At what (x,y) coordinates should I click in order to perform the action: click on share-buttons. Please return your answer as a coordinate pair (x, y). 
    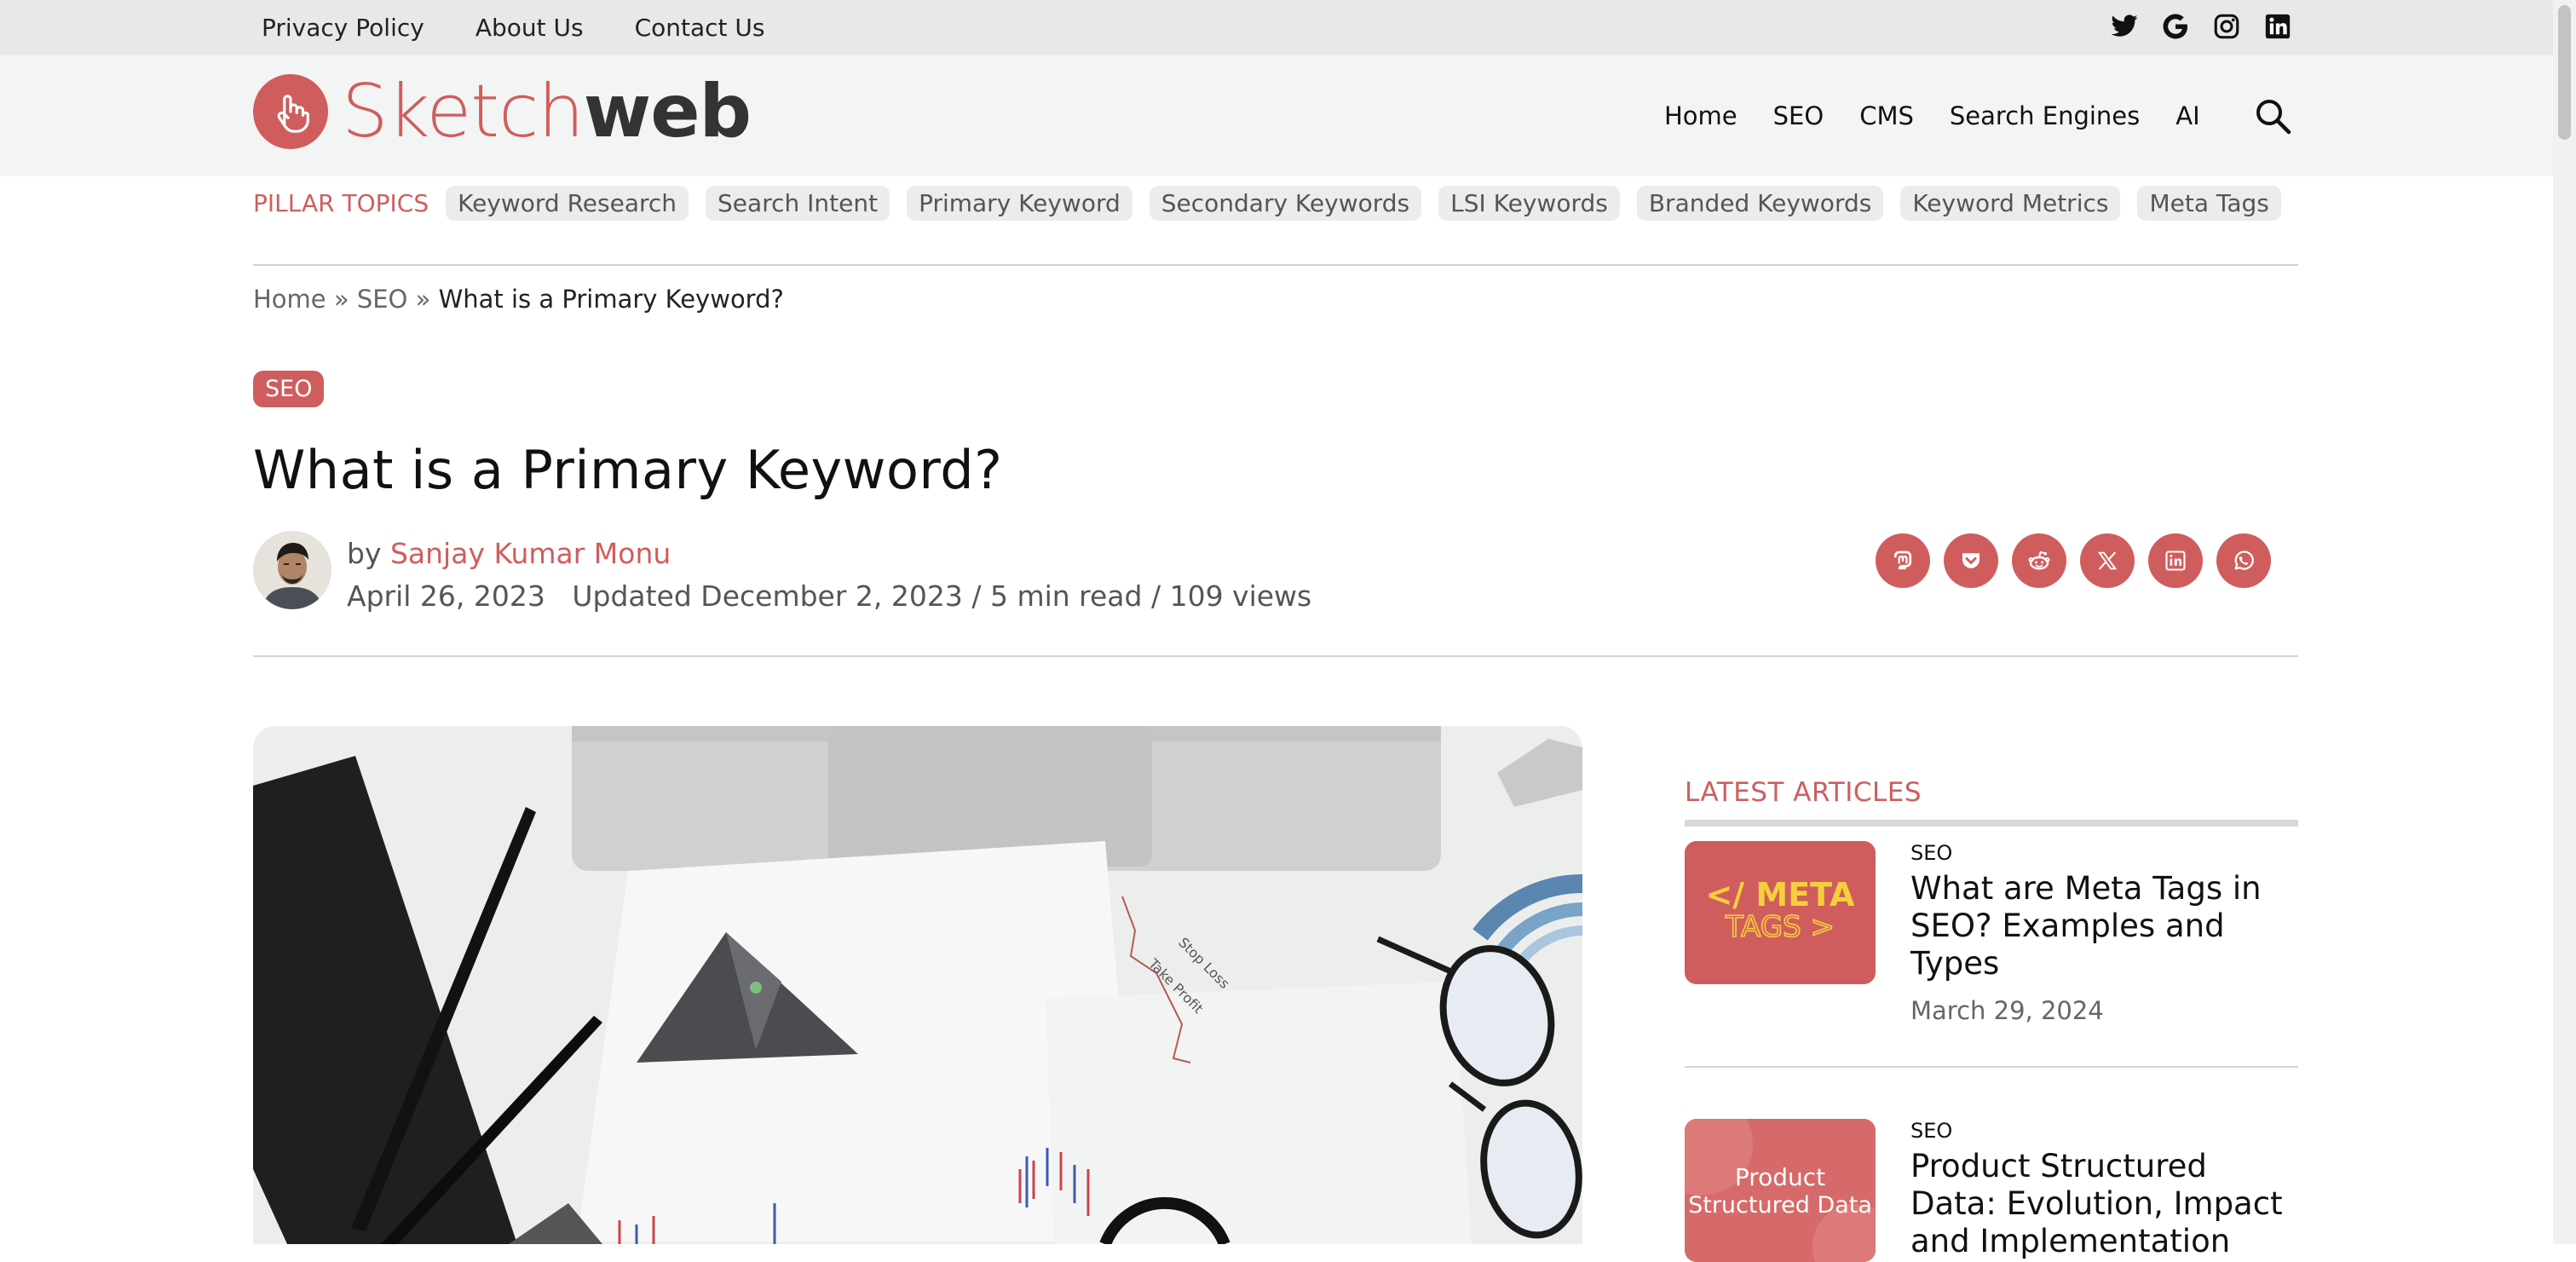
    Looking at the image, I should click on (2073, 560).